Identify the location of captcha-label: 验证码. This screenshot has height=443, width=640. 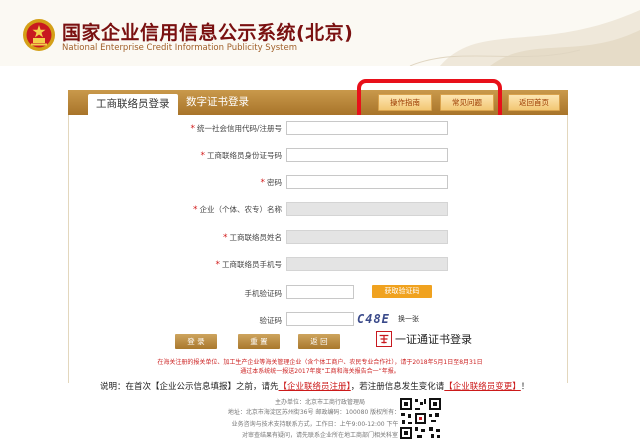
(271, 320).